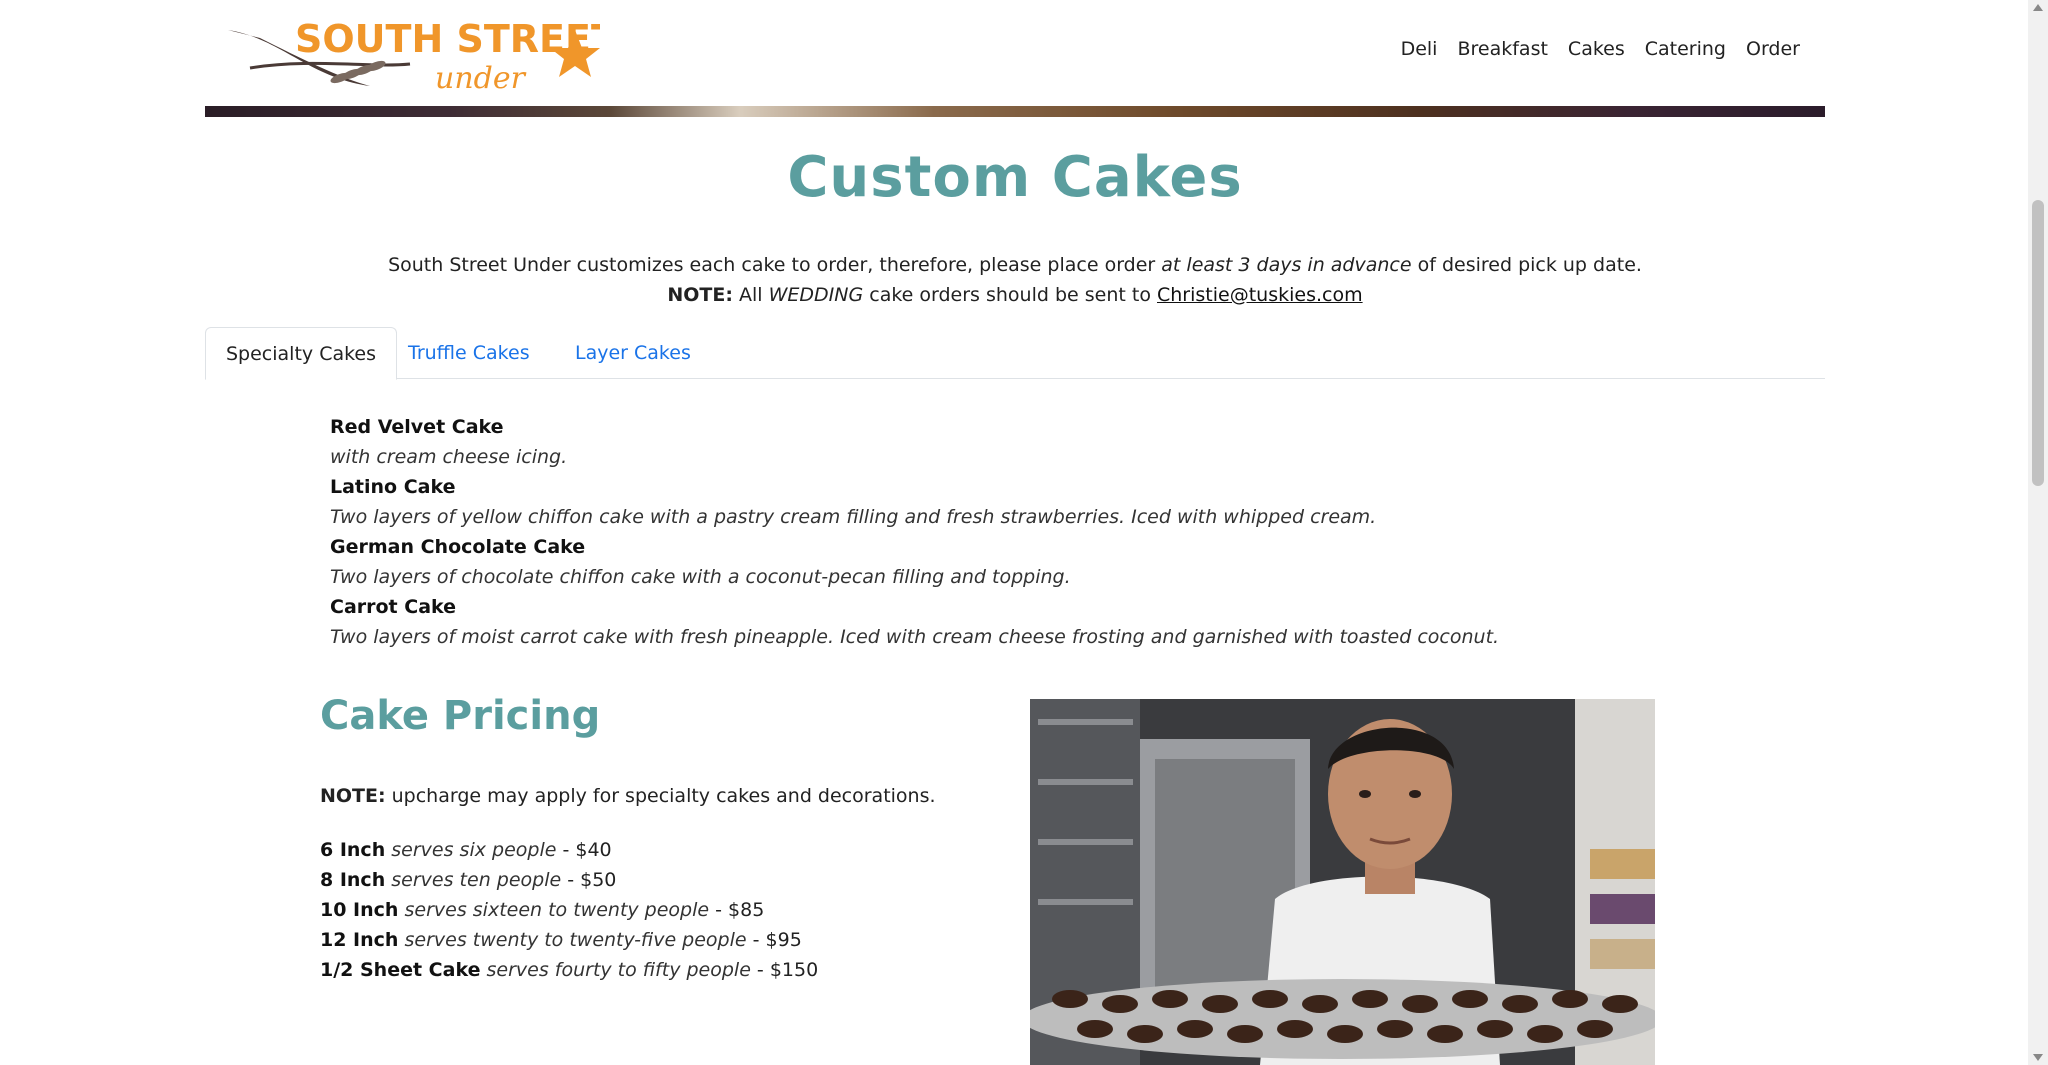 The image size is (2048, 1065). Describe the element at coordinates (449, 457) in the screenshot. I see `cake-description: with cream cheese icing.` at that location.